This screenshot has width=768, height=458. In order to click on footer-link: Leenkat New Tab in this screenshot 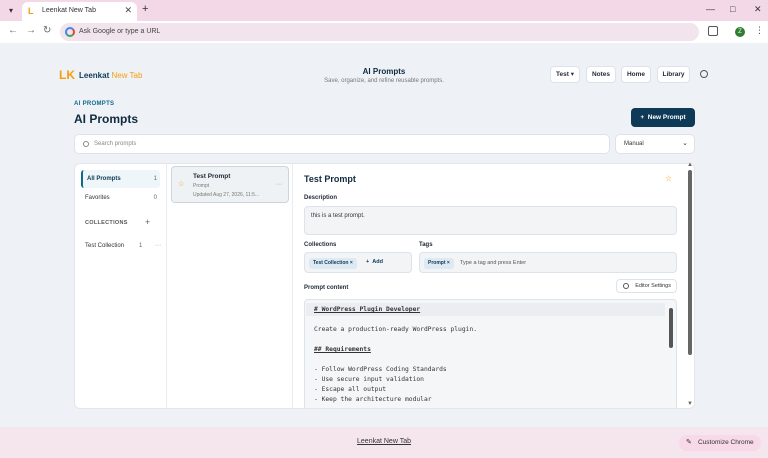, I will do `click(384, 441)`.